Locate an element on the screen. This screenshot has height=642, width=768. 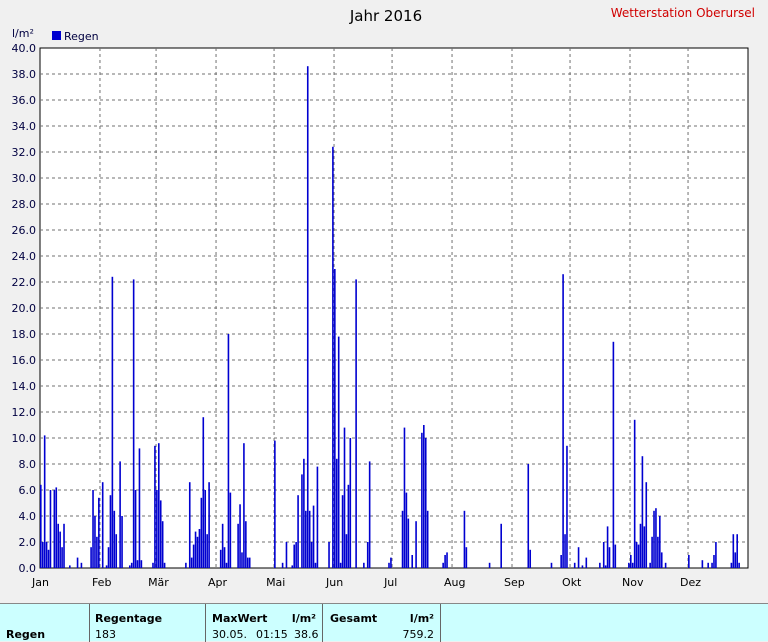
maxwert-cell: MaxWert l/m² 30.05. 01:15 38.6 is located at coordinates (264, 623).